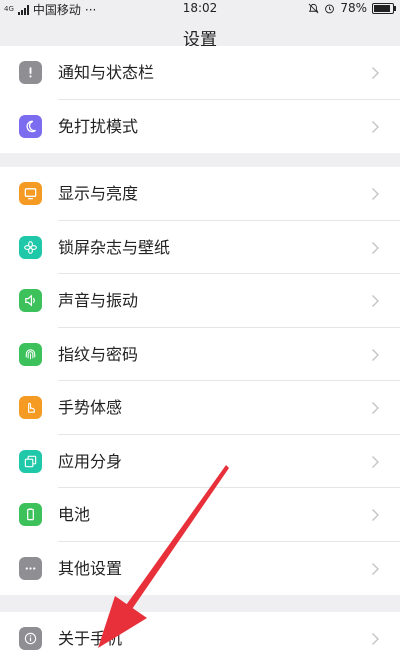 This screenshot has width=400, height=665. I want to click on settings-item-label: 指纹与密码, so click(98, 354).